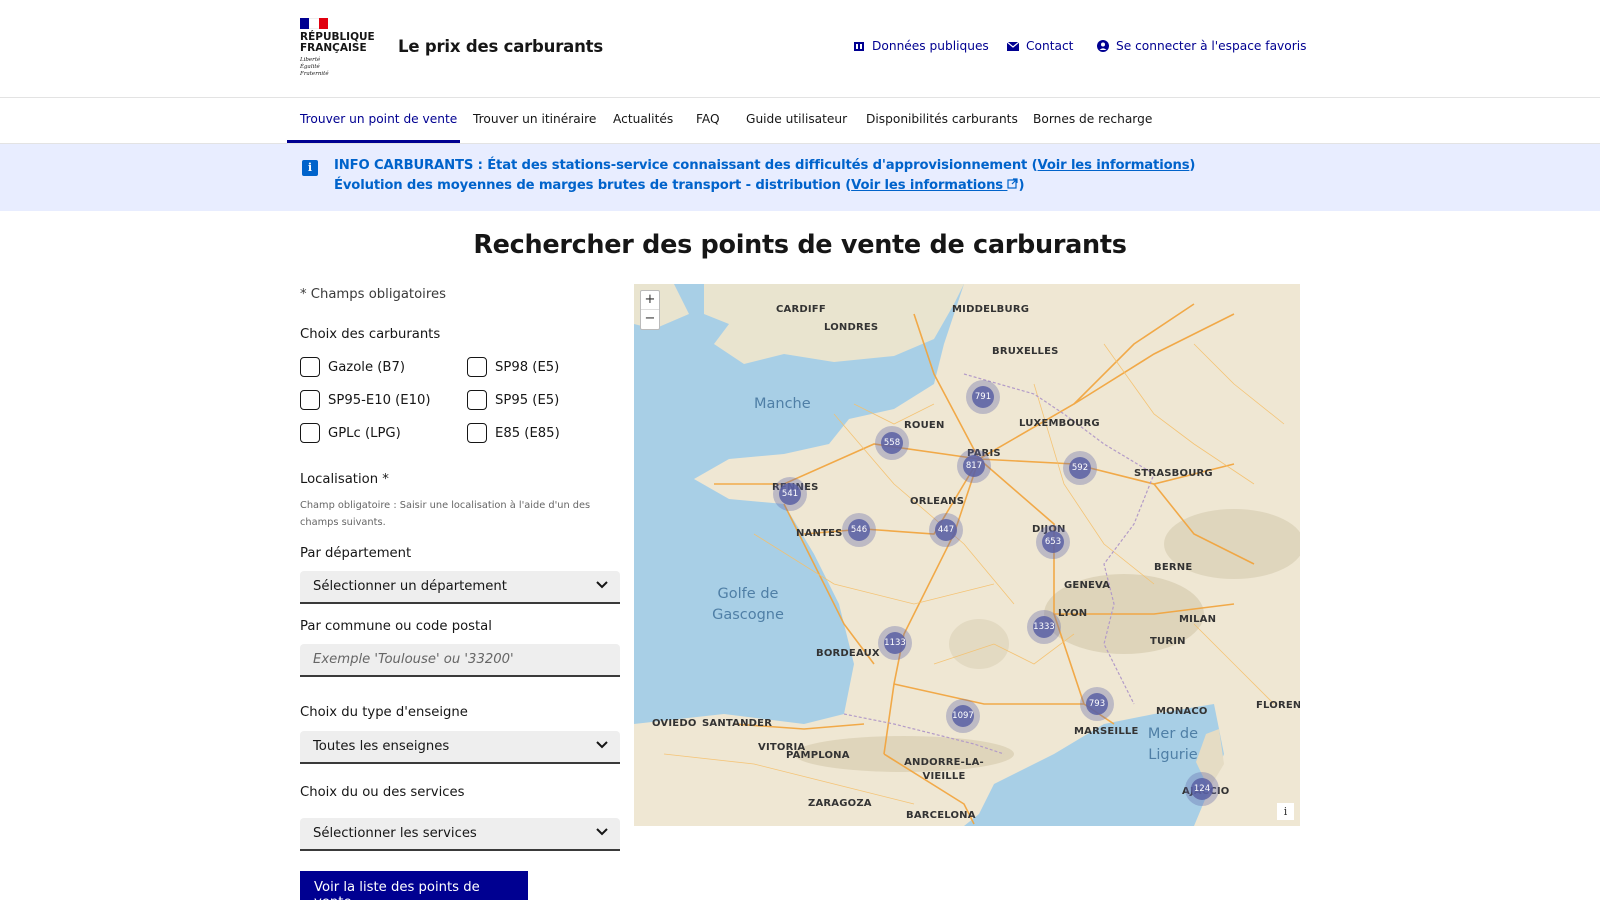 This screenshot has width=1600, height=900. I want to click on zoom-in-button: +, so click(650, 300).